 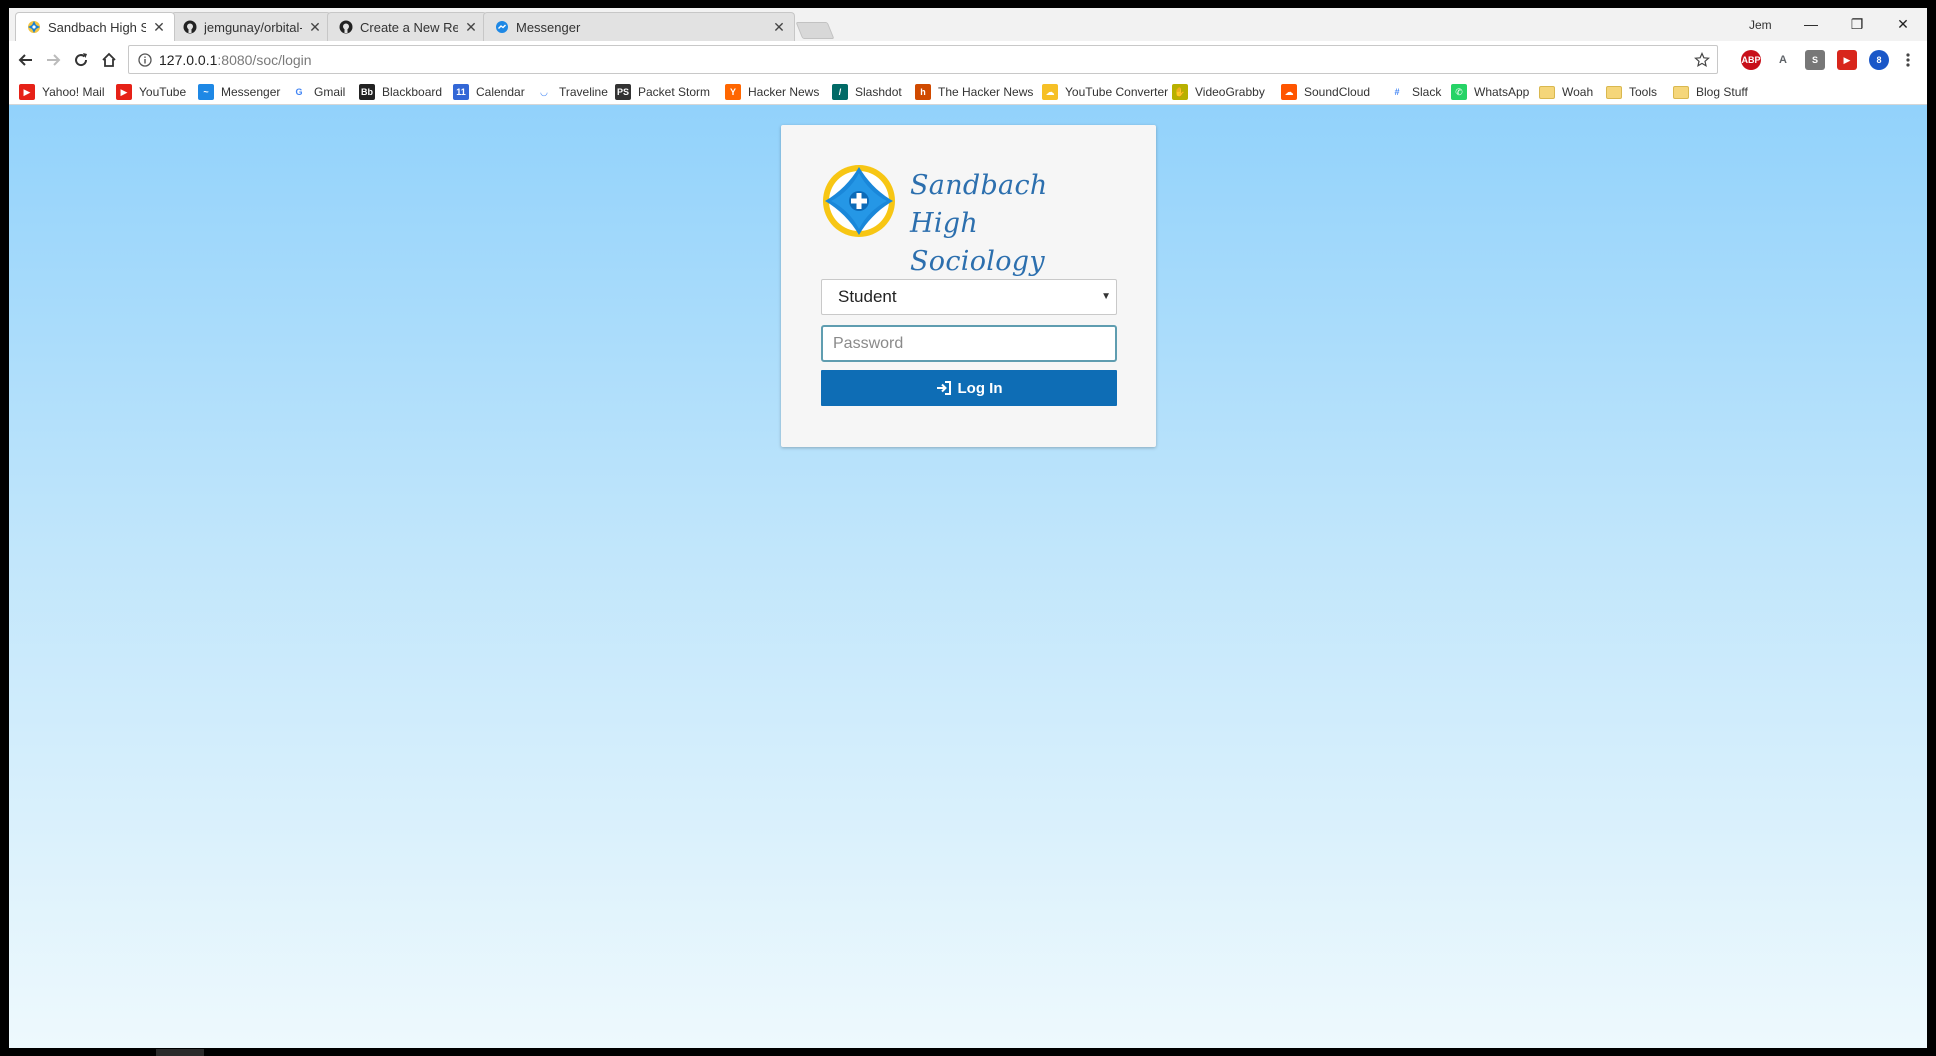 I want to click on minimize-button: —, so click(x=1811, y=24).